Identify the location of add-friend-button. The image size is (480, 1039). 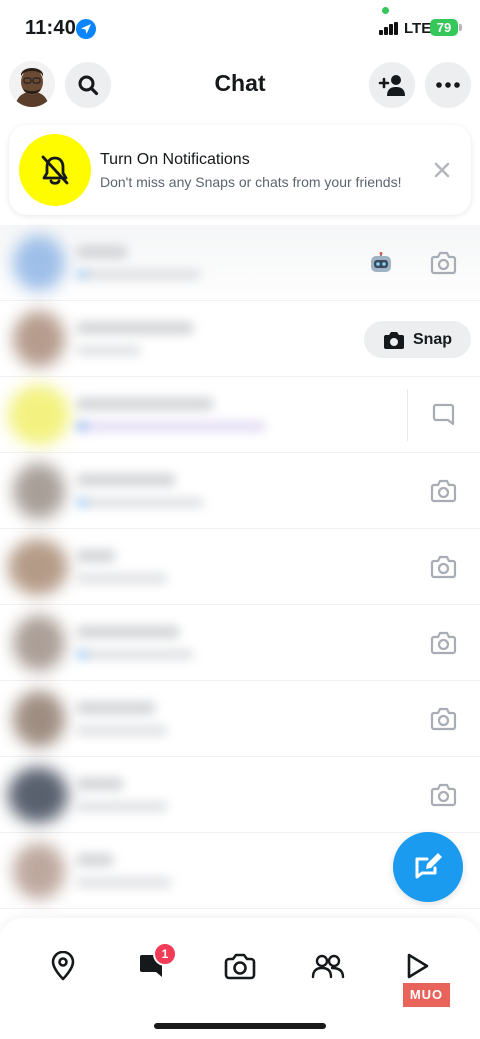
(392, 85).